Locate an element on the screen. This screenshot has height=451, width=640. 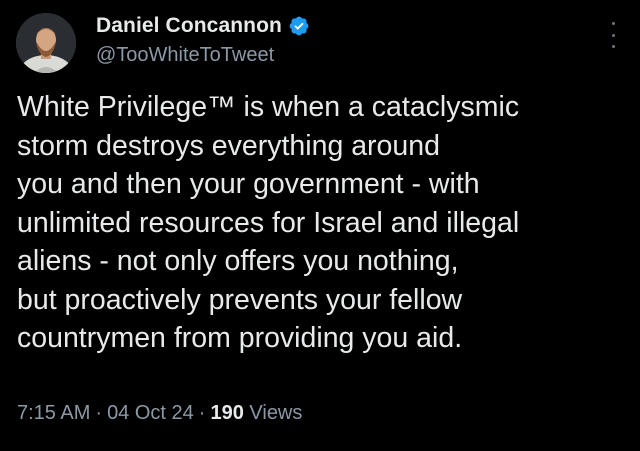
tweet-text-line: White Privilege™ is when a cataclysmic is located at coordinates (268, 107).